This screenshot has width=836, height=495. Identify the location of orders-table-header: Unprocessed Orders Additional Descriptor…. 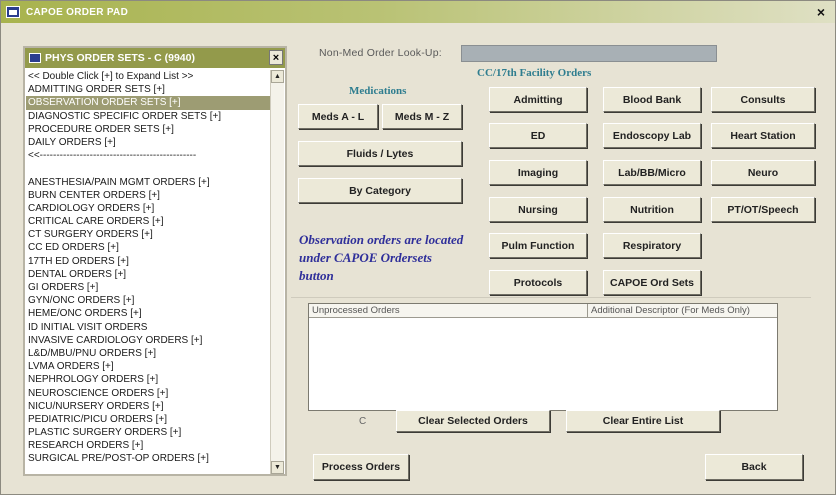
(543, 311).